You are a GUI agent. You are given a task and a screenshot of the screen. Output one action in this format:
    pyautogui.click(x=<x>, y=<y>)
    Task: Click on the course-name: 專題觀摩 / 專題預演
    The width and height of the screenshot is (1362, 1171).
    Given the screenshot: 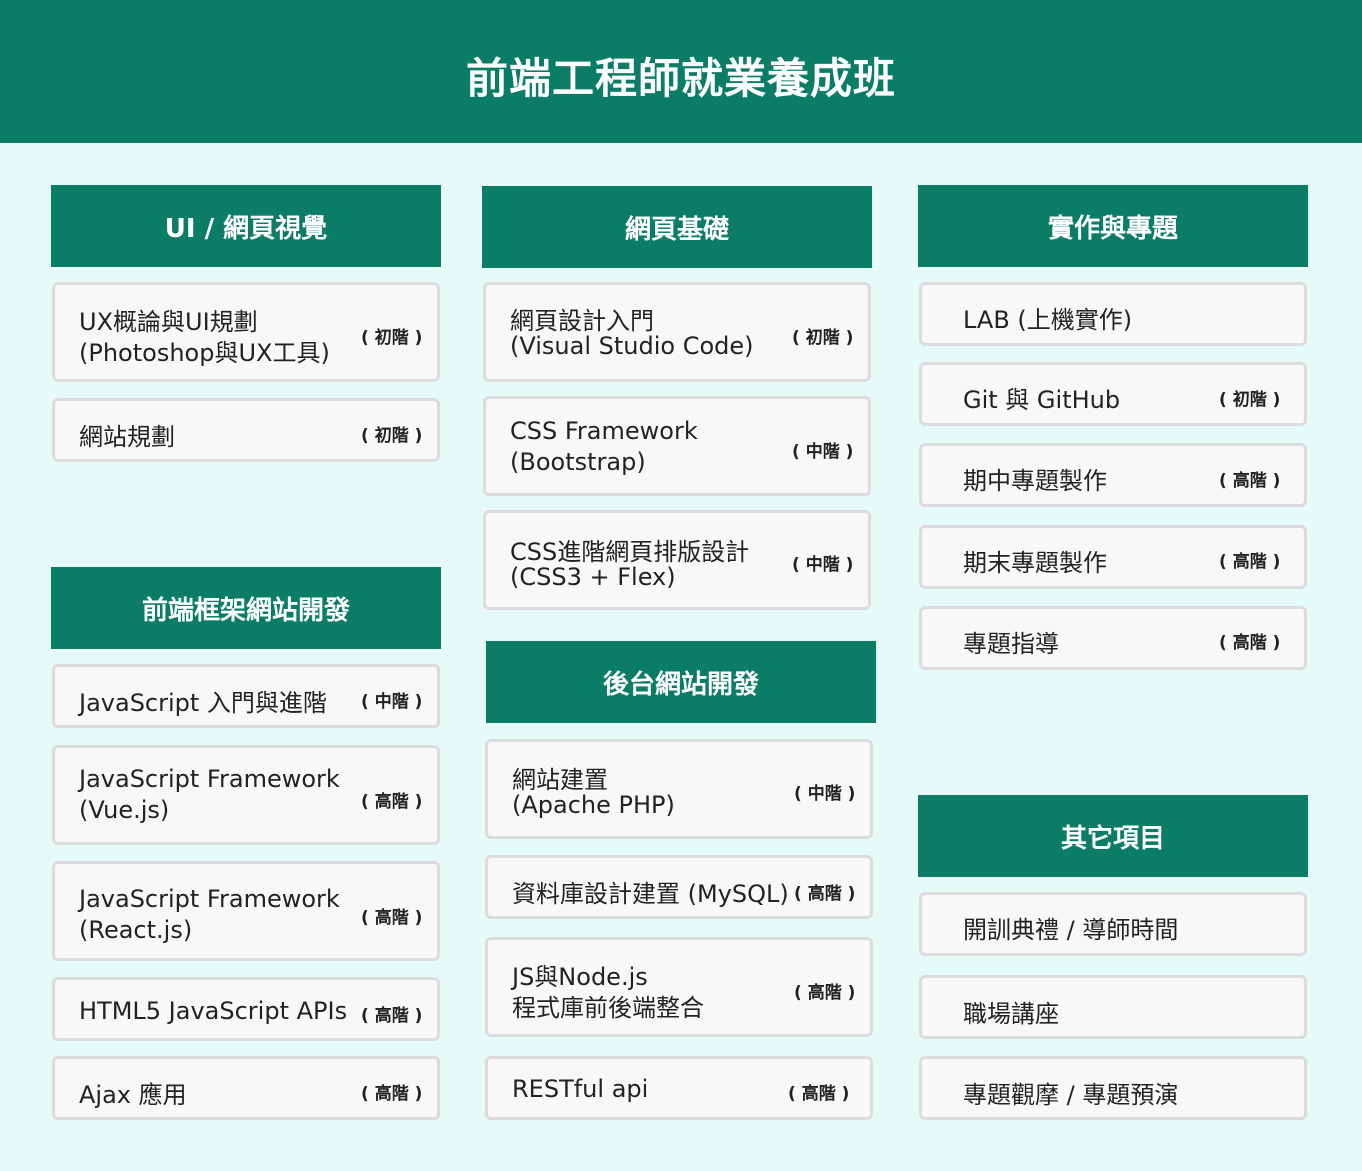 What is the action you would take?
    pyautogui.click(x=1071, y=1095)
    